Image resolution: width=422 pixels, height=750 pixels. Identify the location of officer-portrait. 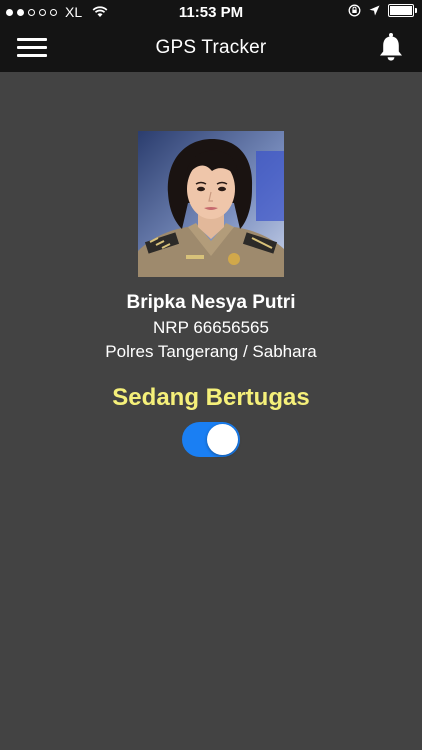
(211, 204).